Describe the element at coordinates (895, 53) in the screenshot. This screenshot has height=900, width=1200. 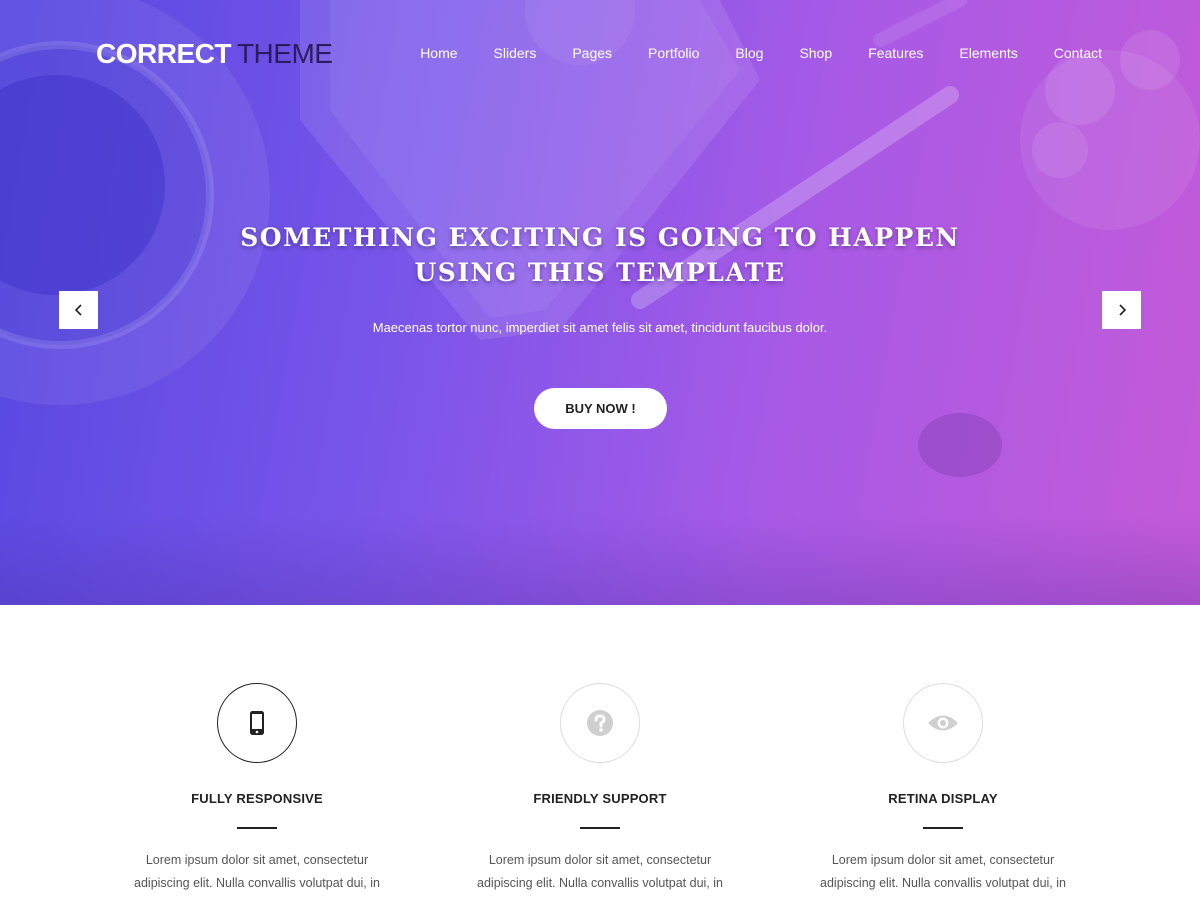
I see `nav-item-features: Features` at that location.